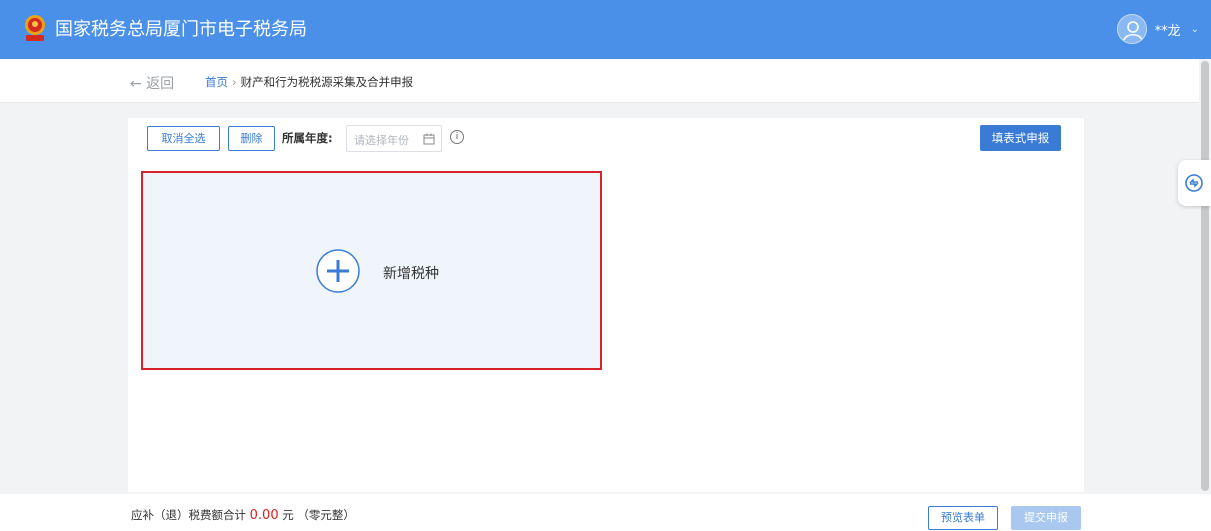  What do you see at coordinates (606, 139) in the screenshot?
I see `toolbar: 取消全选 删除 所属年度: 请选择年份 i 填表式申报` at bounding box center [606, 139].